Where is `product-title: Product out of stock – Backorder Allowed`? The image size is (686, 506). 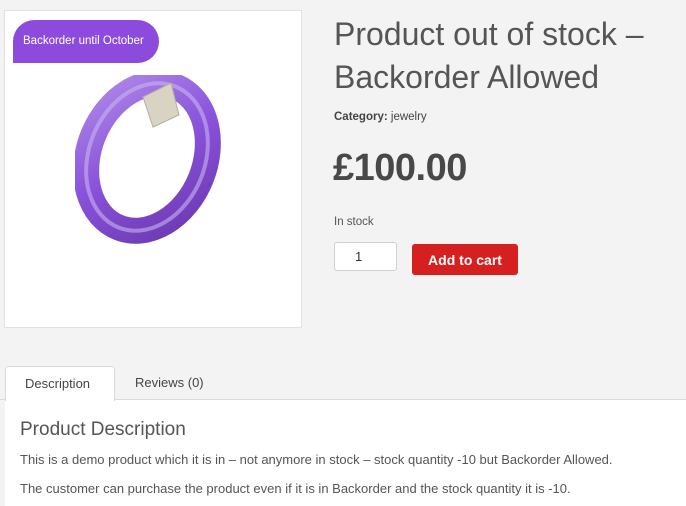 product-title: Product out of stock – Backorder Allowed is located at coordinates (489, 55).